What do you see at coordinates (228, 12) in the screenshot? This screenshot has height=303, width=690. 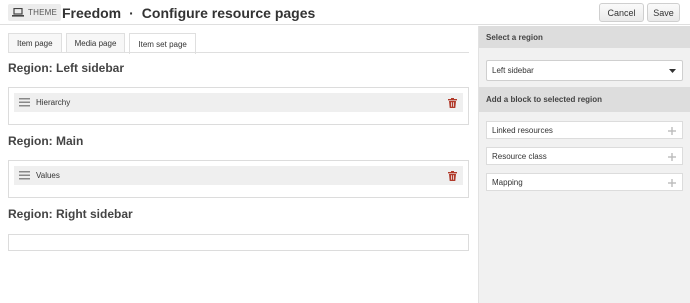 I see `page-name: Configure resource pages` at bounding box center [228, 12].